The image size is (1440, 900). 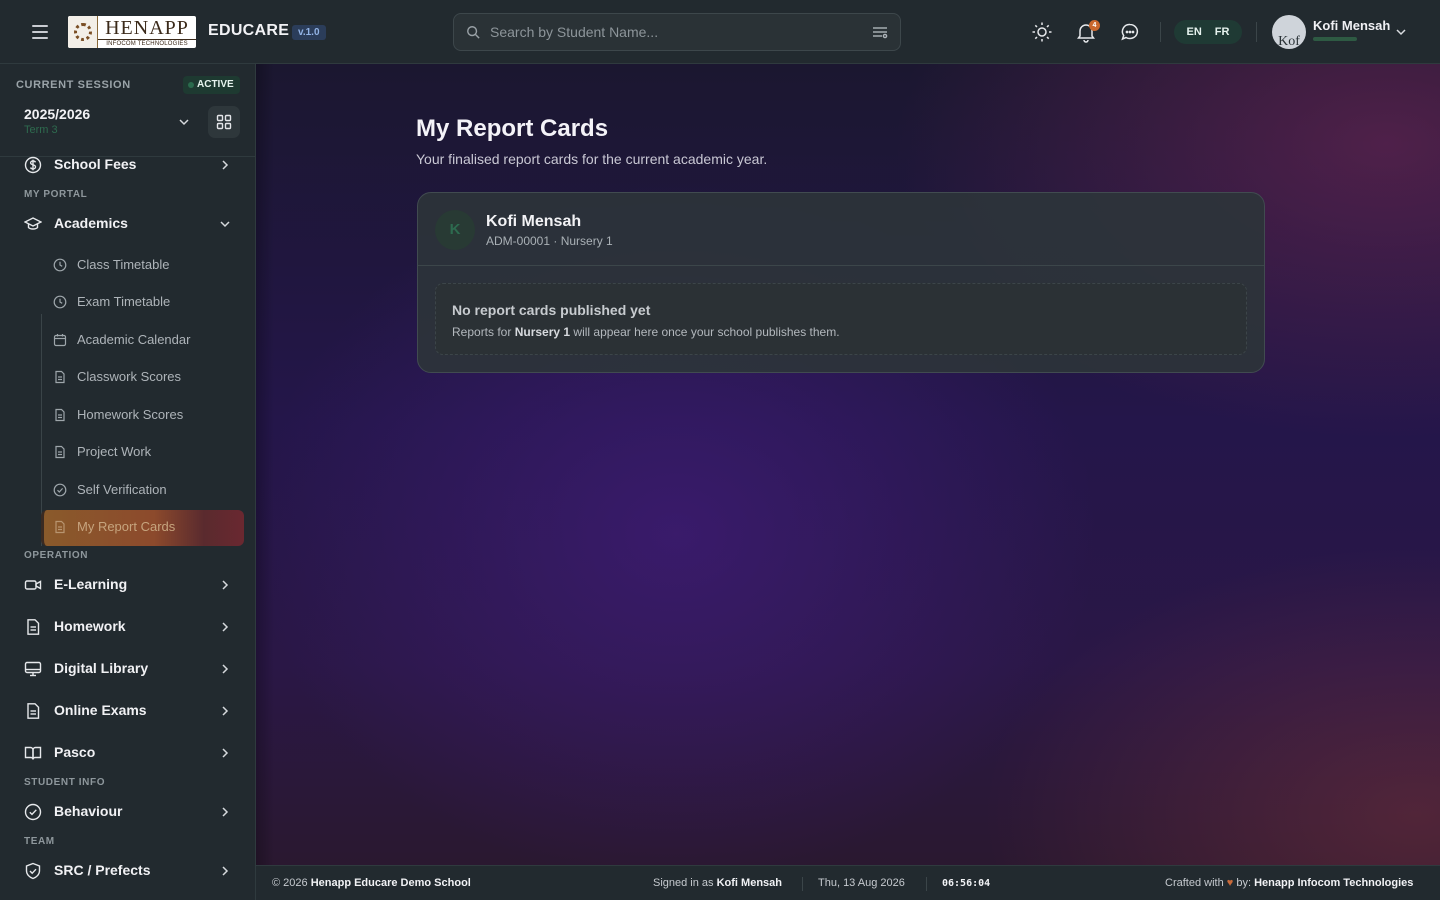 I want to click on student-name: Kofi Mensah, so click(x=534, y=221).